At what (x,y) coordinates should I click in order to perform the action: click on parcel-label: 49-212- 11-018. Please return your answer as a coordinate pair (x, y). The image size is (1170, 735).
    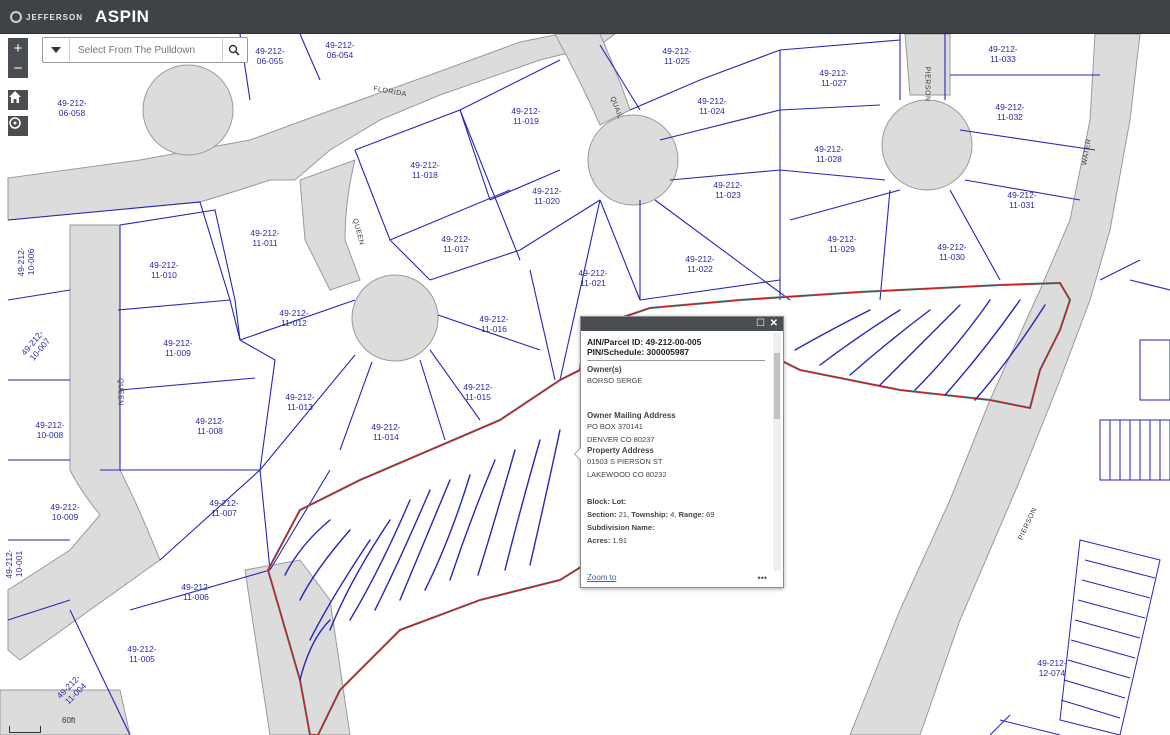
    Looking at the image, I should click on (425, 170).